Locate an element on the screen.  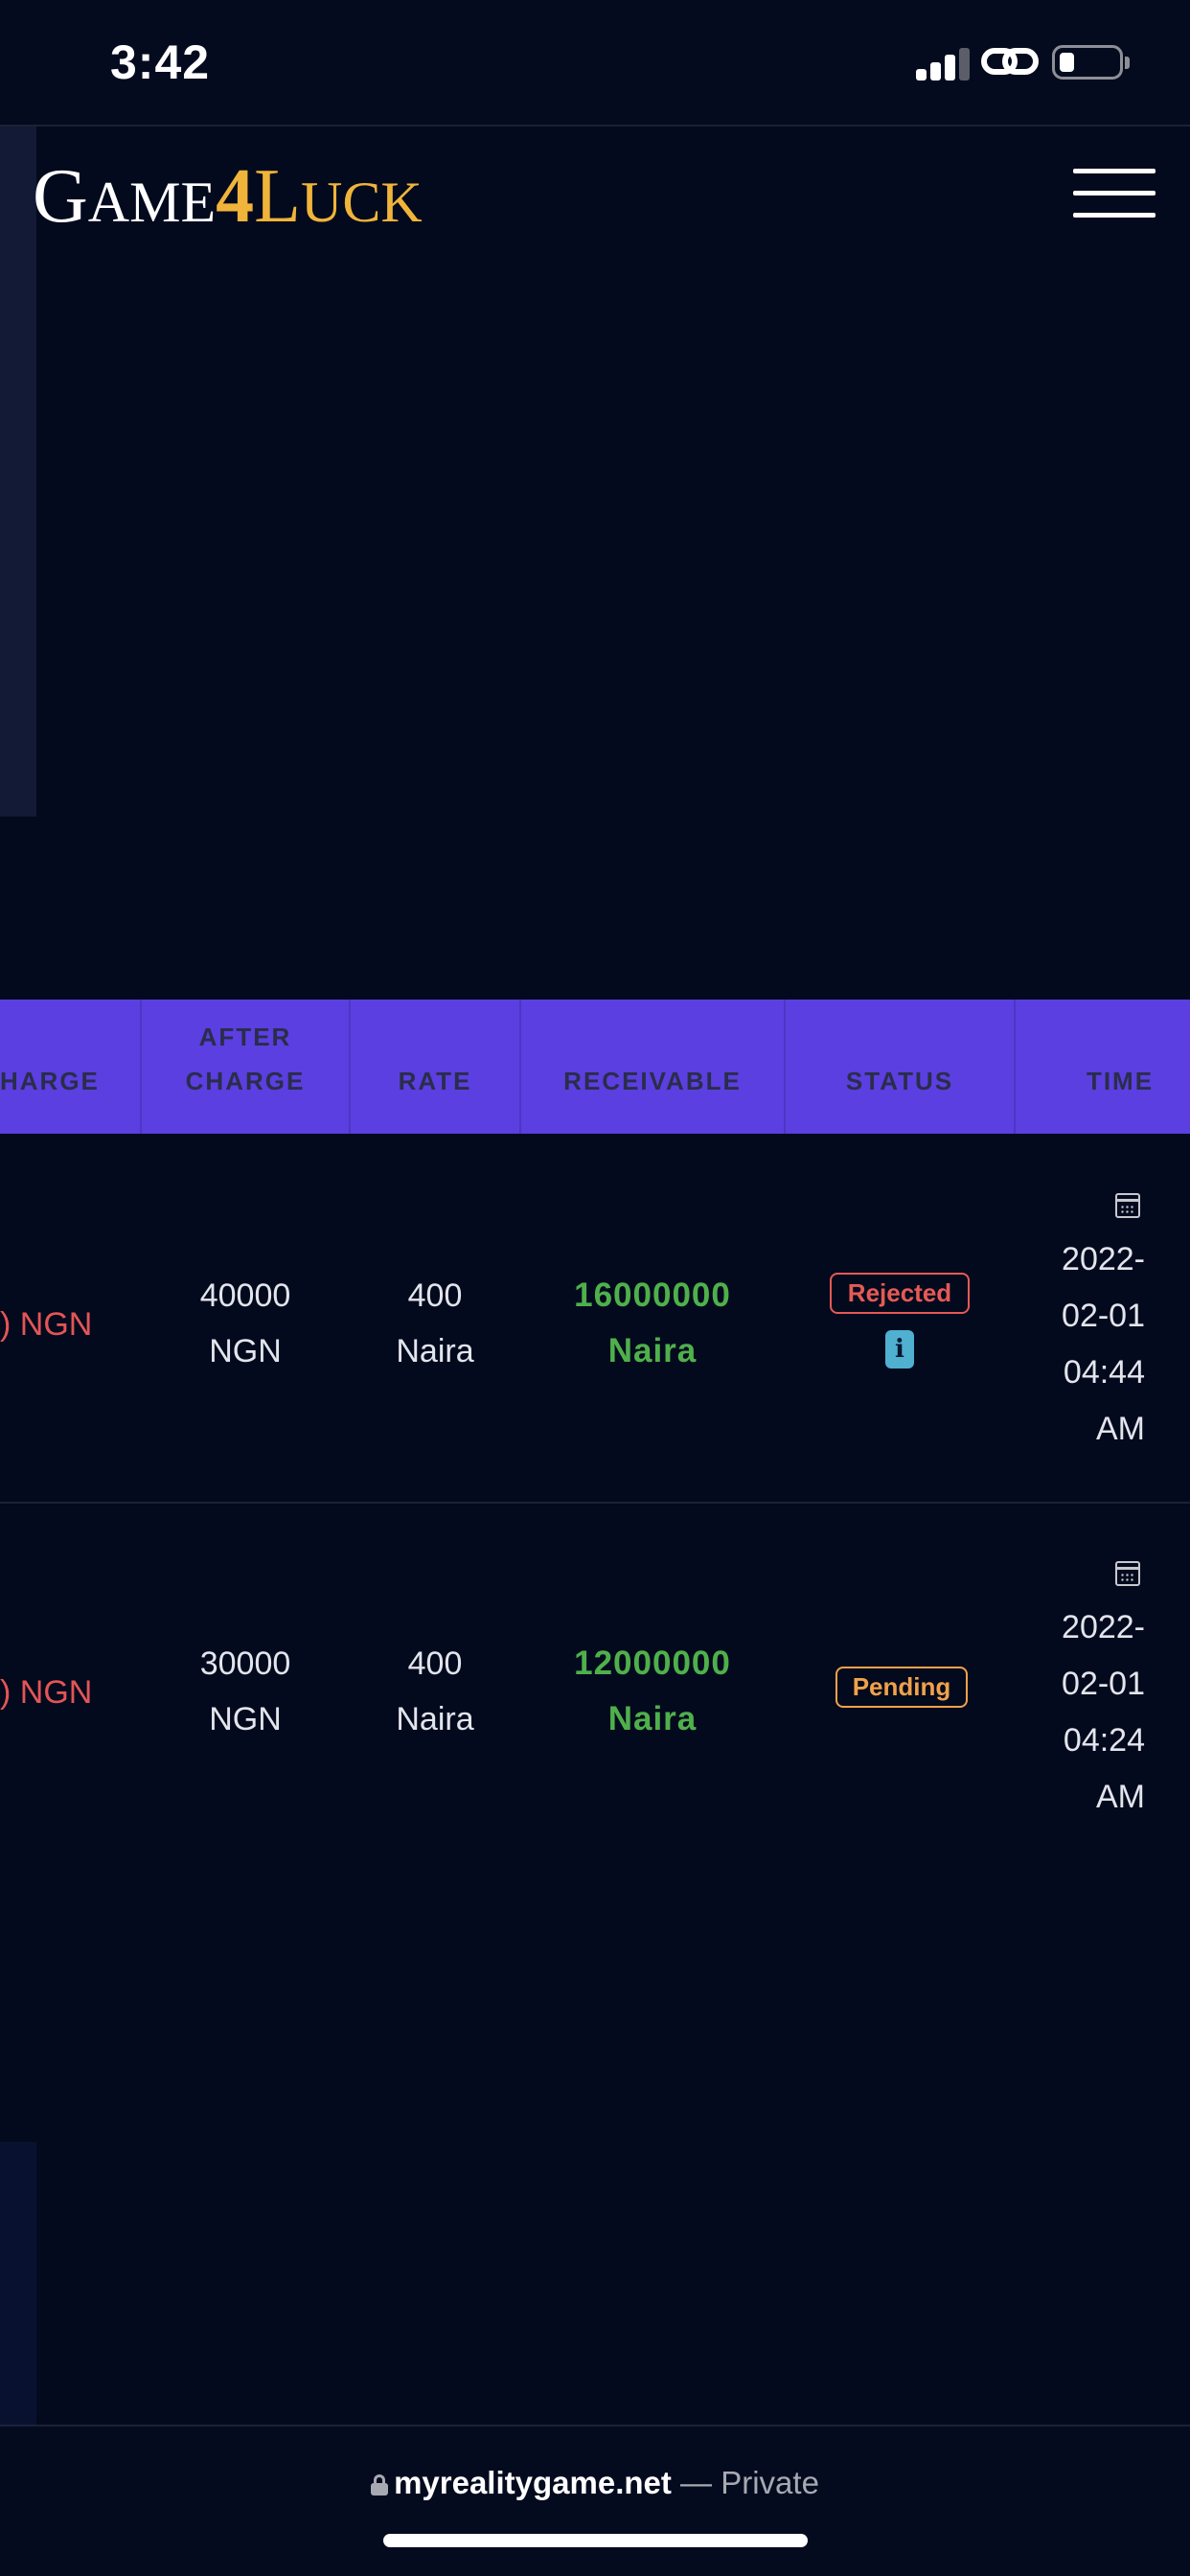
column-header-status: STATUS is located at coordinates (900, 1081).